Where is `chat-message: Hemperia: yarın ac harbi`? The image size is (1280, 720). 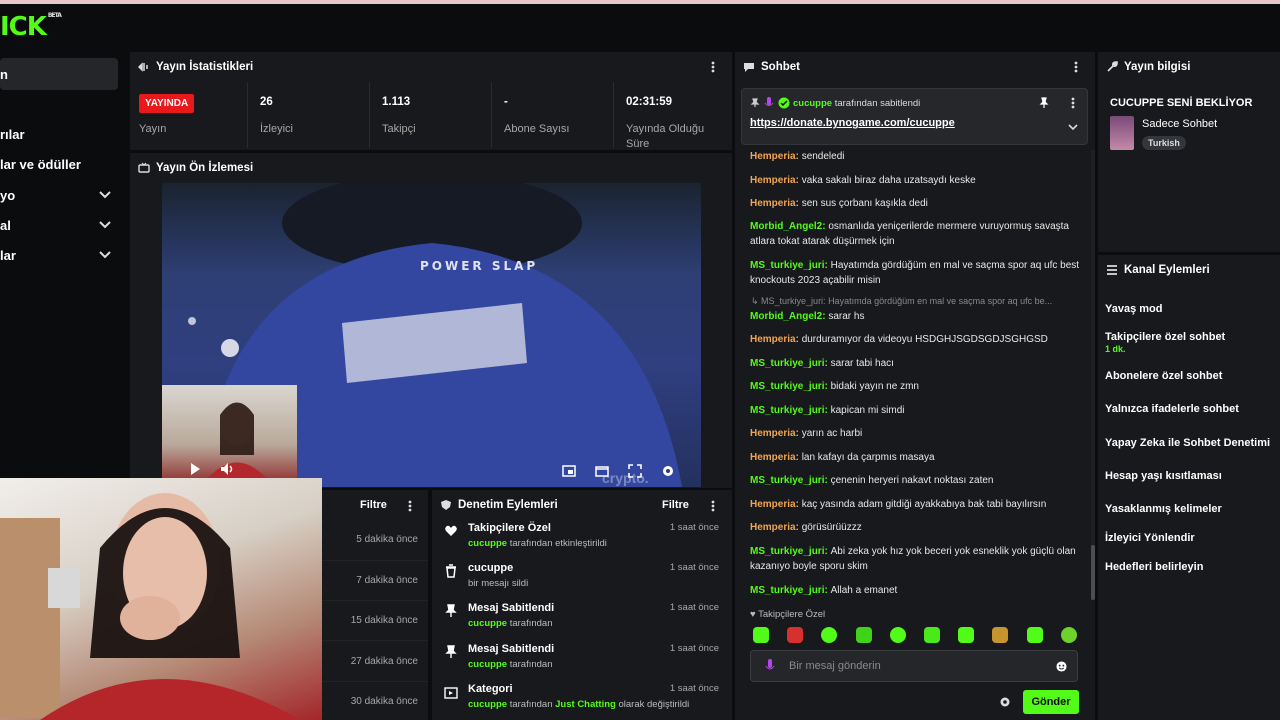 chat-message: Hemperia: yarın ac harbi is located at coordinates (915, 433).